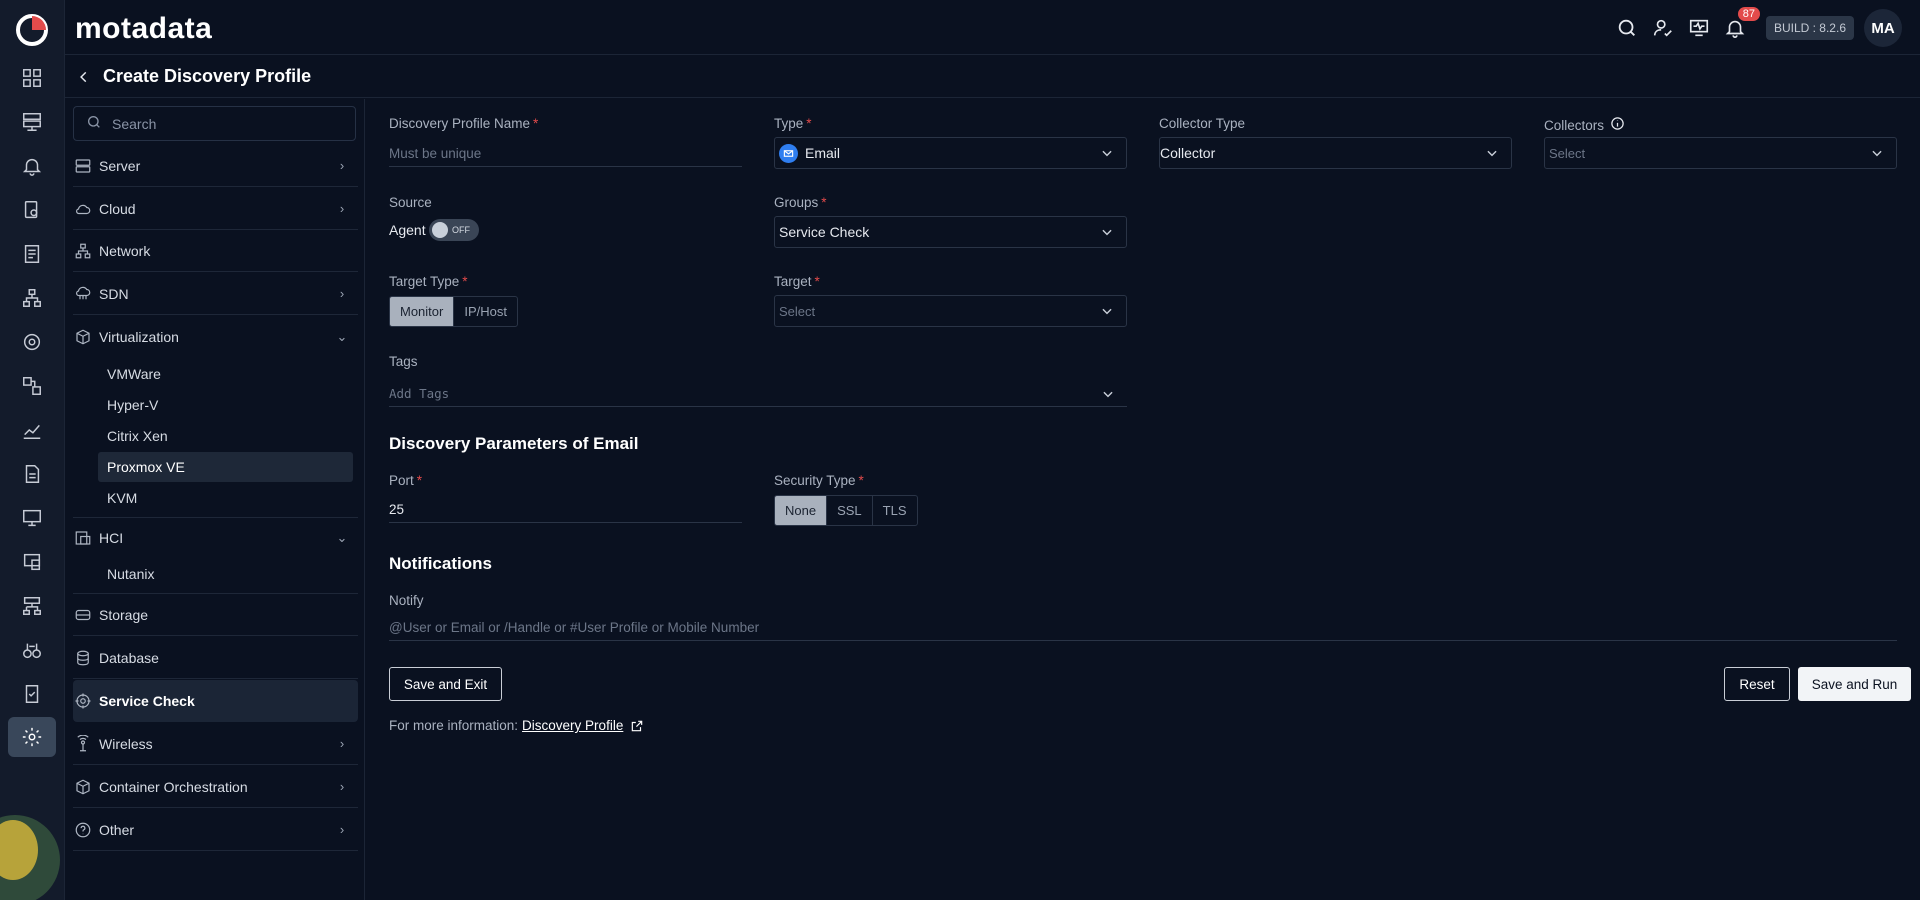 The height and width of the screenshot is (900, 1920). What do you see at coordinates (120, 165) in the screenshot?
I see `sidebar-item-label: Server` at bounding box center [120, 165].